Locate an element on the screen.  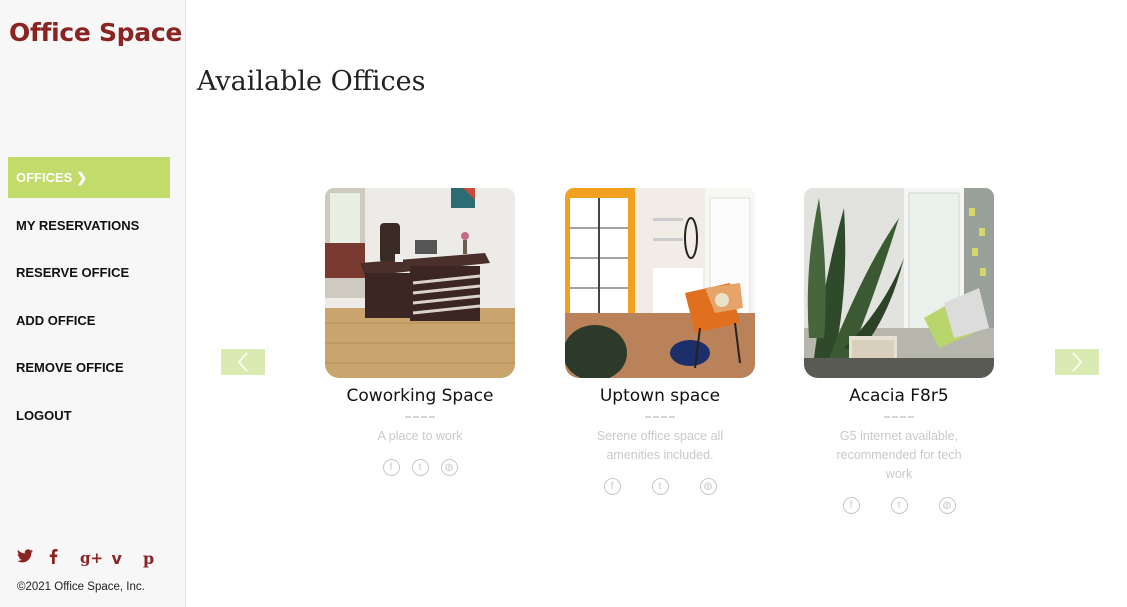
twitter-icon is located at coordinates (33, 558).